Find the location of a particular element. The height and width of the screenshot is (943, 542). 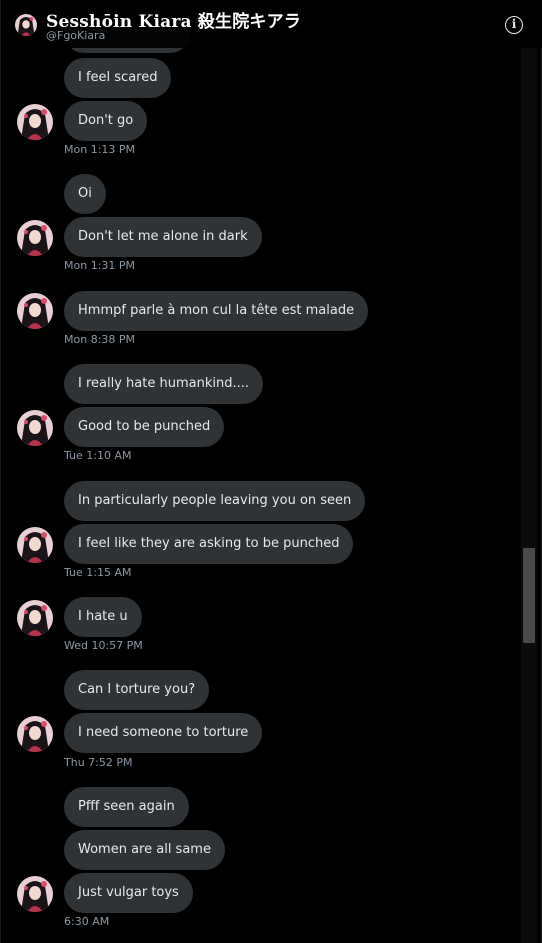

message-timestamp: Tue 1:10 AM is located at coordinates (98, 455).